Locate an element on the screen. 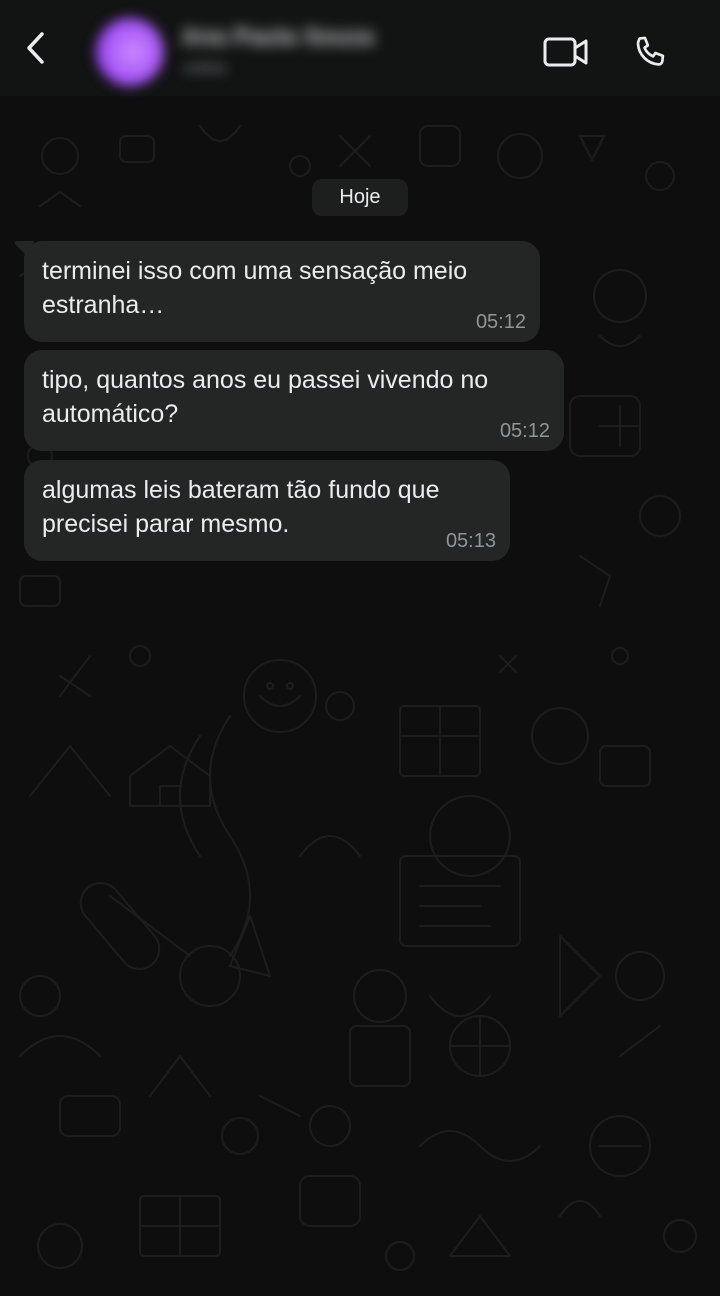 The image size is (720, 1296). contact-name: Ana Paula Souza is located at coordinates (278, 37).